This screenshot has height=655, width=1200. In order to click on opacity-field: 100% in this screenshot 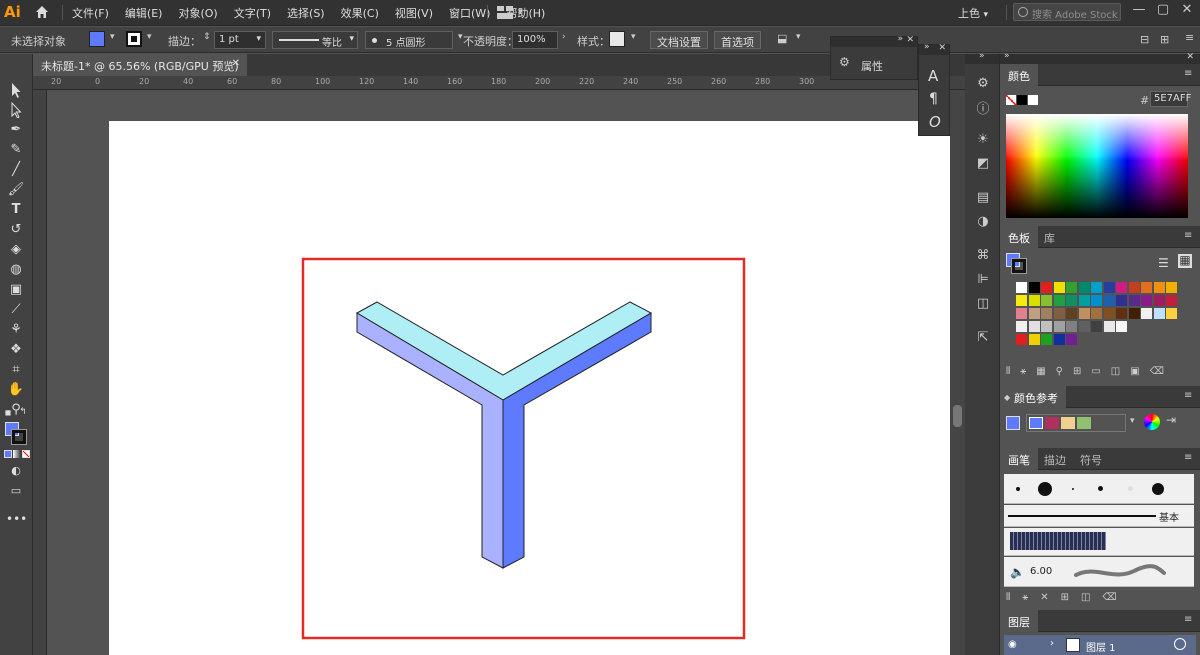, I will do `click(535, 40)`.